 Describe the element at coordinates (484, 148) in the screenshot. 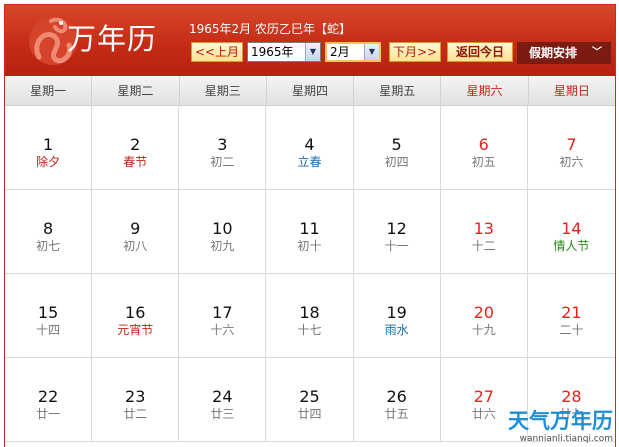

I see `day-cell: 6 初五` at that location.